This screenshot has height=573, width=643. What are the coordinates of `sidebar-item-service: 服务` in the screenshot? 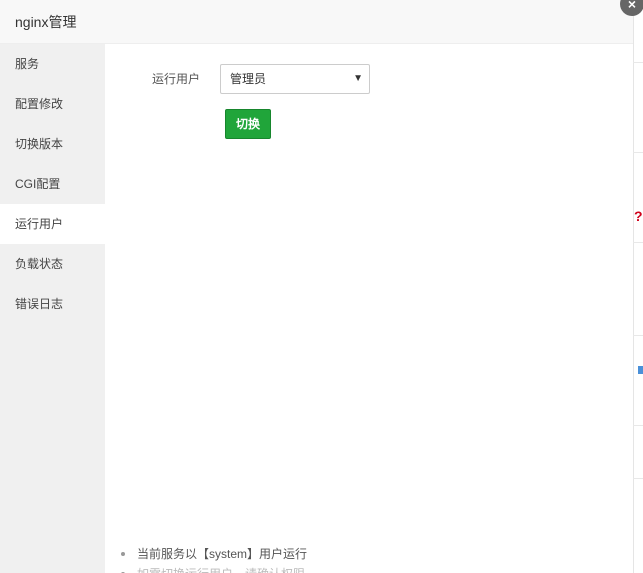 It's located at (52, 64).